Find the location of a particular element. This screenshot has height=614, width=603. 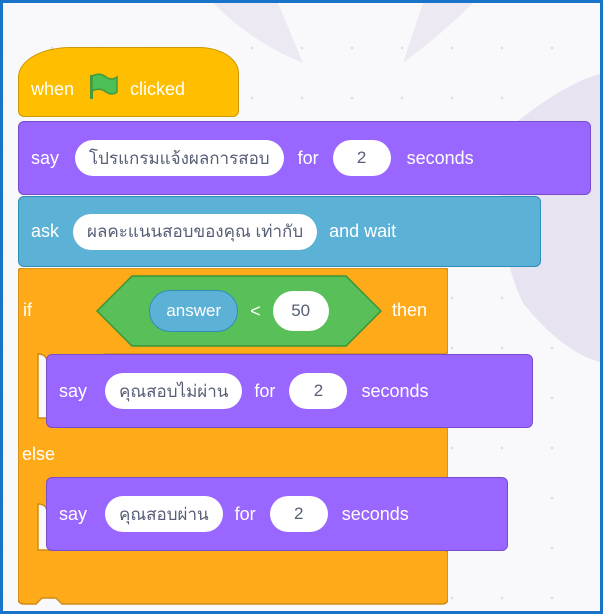

message-input: โปรแกรมแจ้งผลการสอบ is located at coordinates (179, 158).